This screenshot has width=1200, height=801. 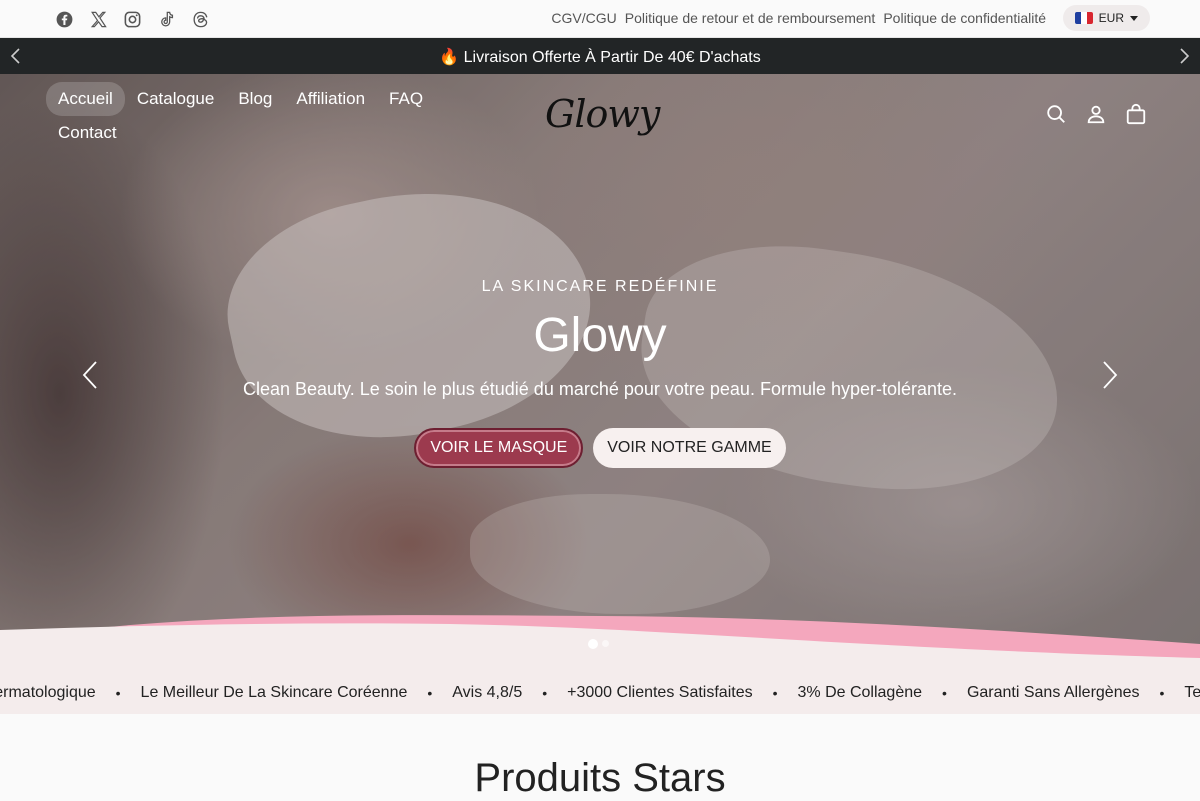 I want to click on account-icon, so click(x=1096, y=114).